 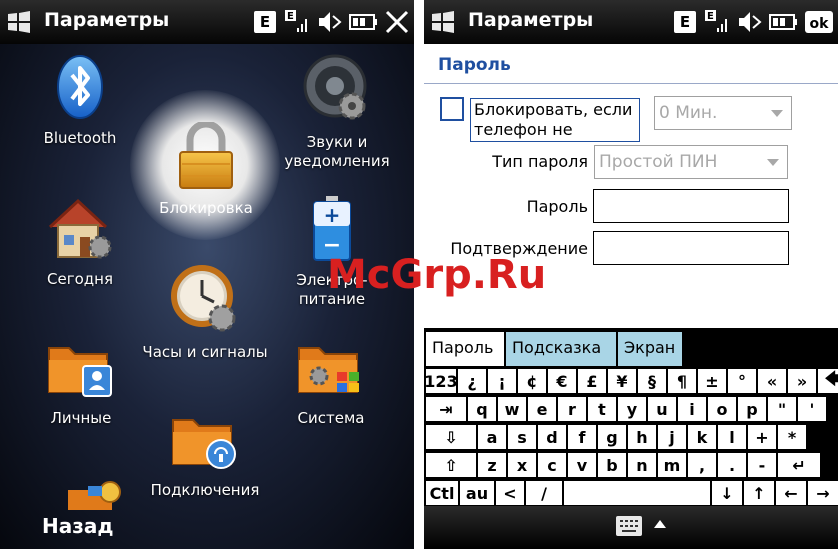 I want to click on key: ↑, so click(x=759, y=493).